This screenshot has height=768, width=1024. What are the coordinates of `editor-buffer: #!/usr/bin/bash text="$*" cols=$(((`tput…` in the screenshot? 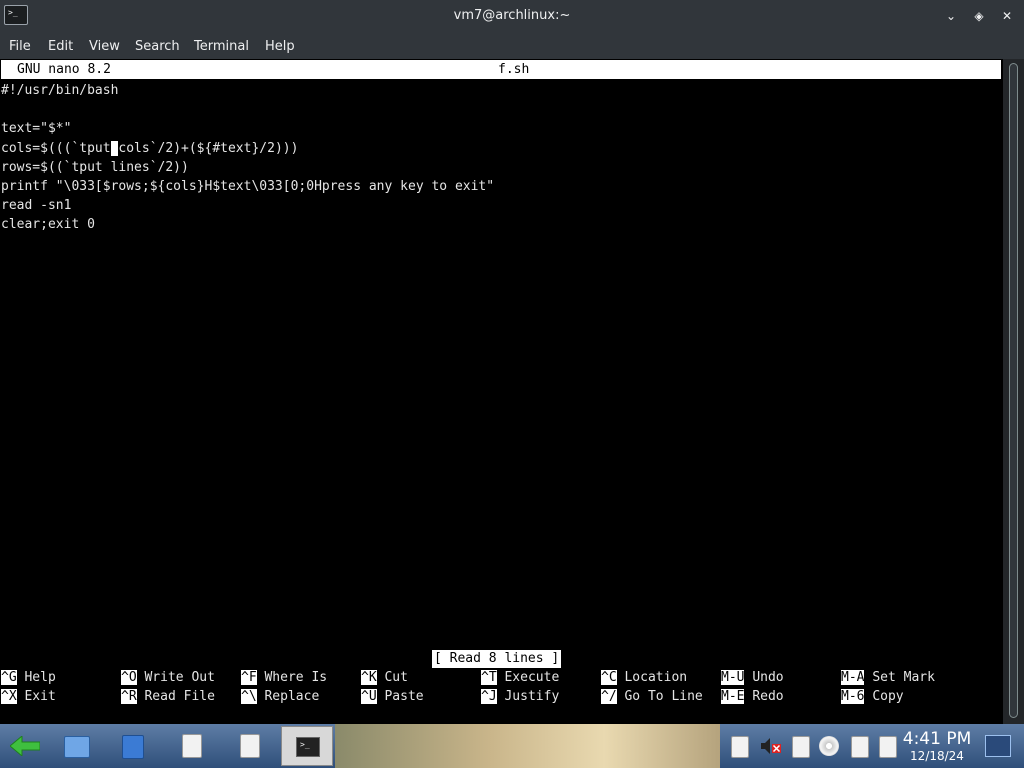 It's located at (247, 158).